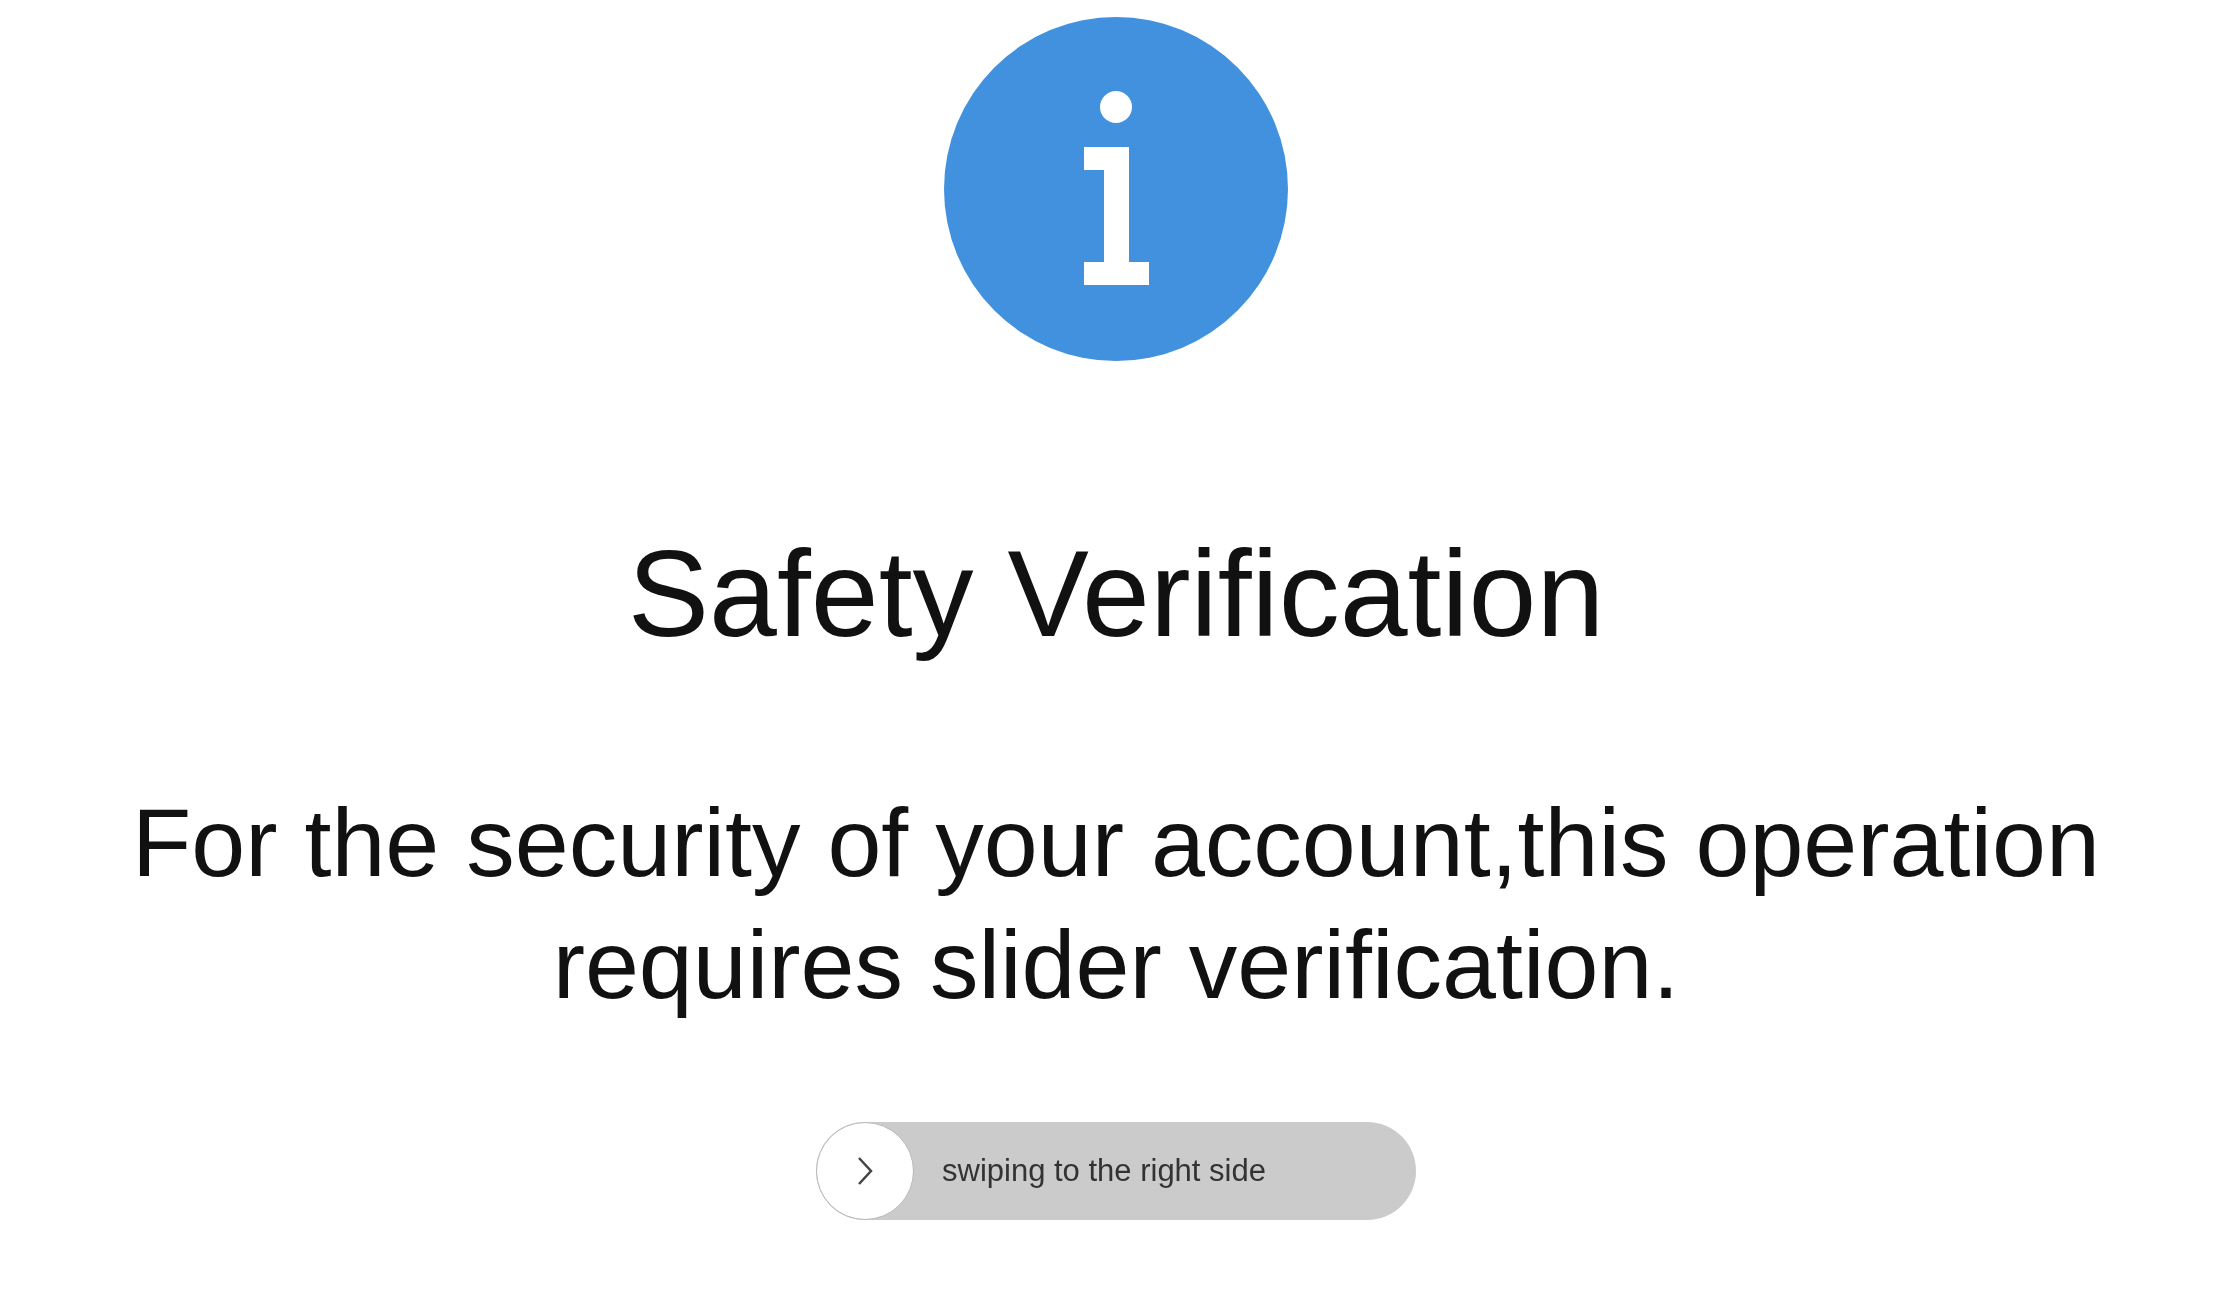 The width and height of the screenshot is (2232, 1314). I want to click on page-title: Safety Verification, so click(1116, 594).